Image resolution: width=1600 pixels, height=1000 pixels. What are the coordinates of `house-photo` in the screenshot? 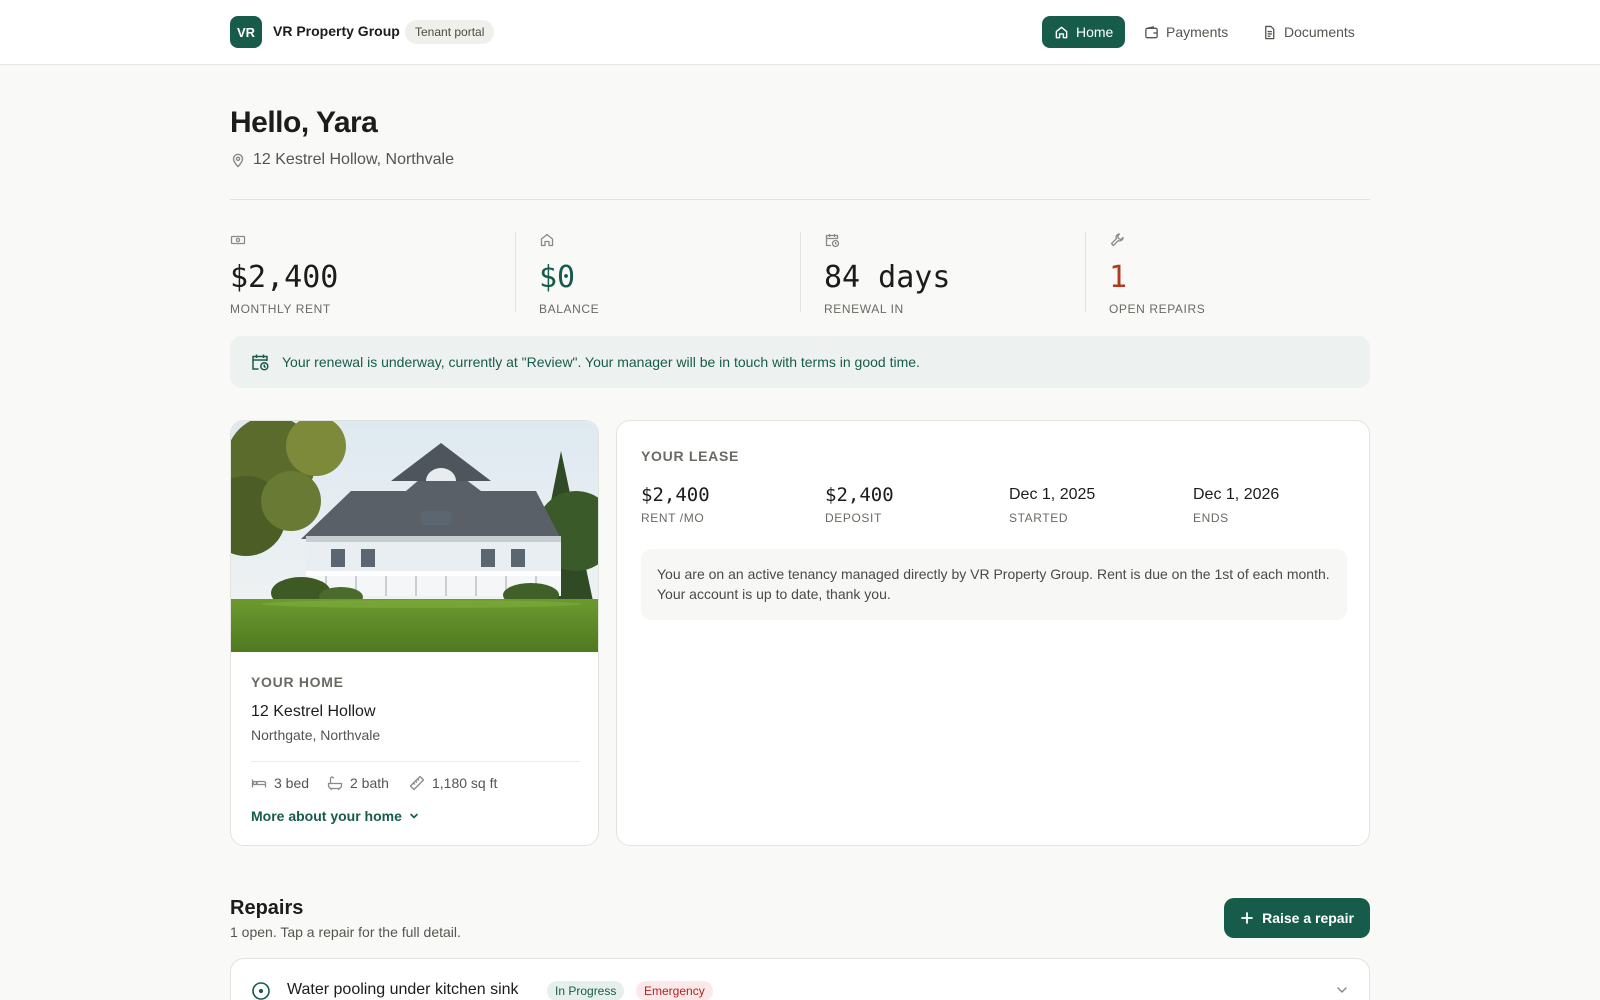 It's located at (414, 536).